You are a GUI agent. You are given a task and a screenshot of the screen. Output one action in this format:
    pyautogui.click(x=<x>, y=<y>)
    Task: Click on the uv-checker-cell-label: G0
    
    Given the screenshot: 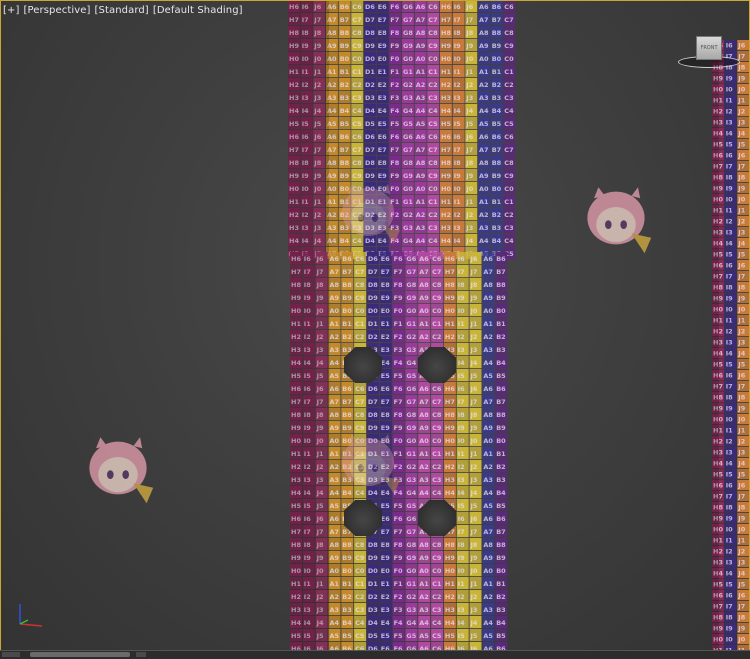 What is the action you would take?
    pyautogui.click(x=408, y=189)
    